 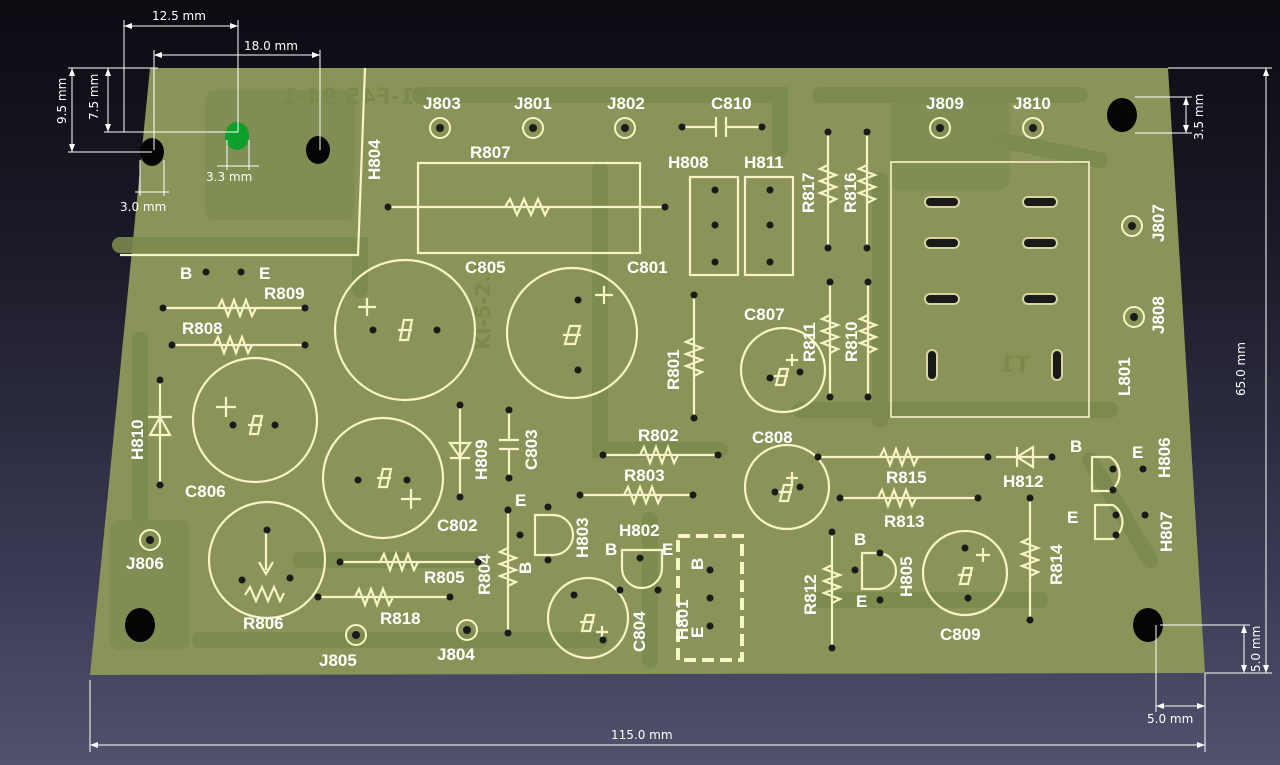 What do you see at coordinates (960, 634) in the screenshot?
I see `label-c809: C809` at bounding box center [960, 634].